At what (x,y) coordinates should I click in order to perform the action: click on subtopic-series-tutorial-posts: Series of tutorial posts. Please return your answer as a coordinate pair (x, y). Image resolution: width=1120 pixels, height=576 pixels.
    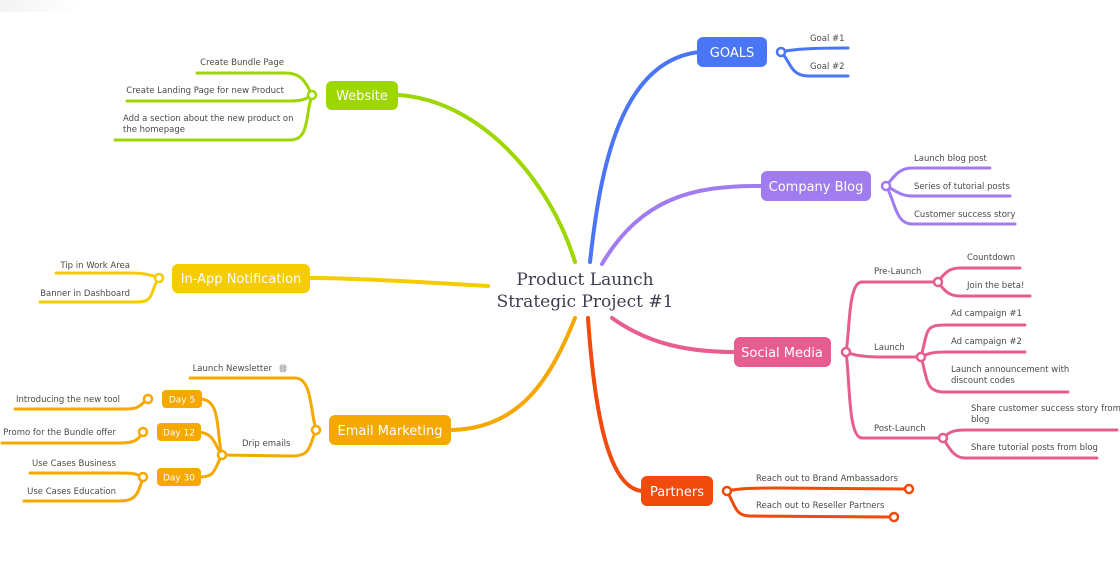
    Looking at the image, I should click on (962, 187).